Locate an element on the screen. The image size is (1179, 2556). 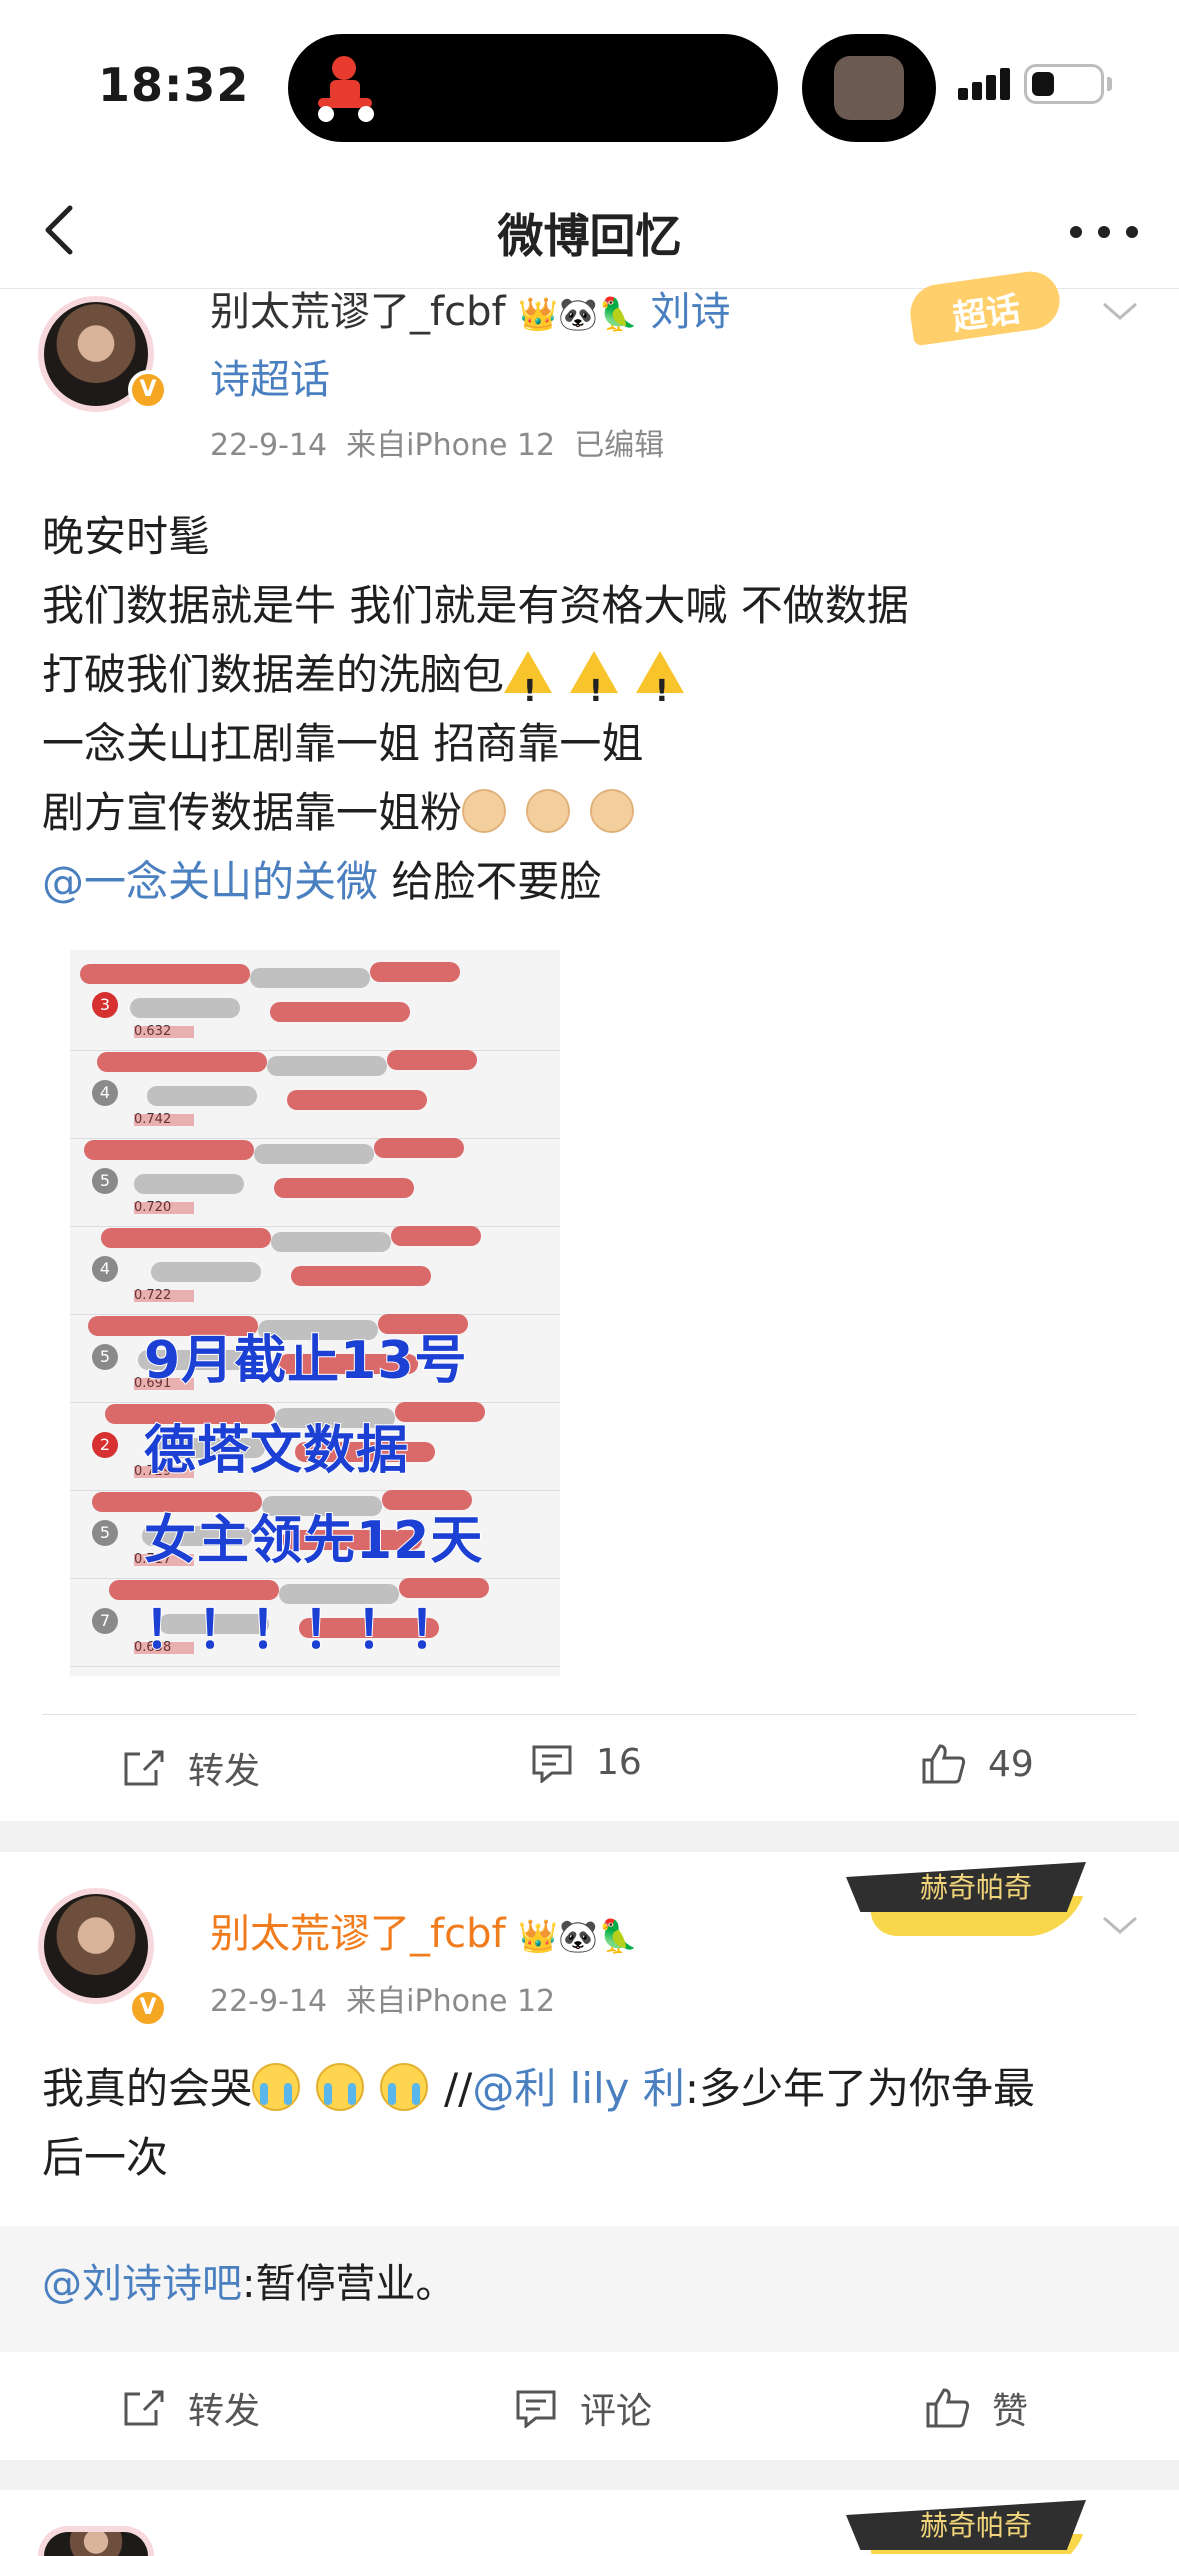
supertopic-link: 刘诗 is located at coordinates (691, 312).